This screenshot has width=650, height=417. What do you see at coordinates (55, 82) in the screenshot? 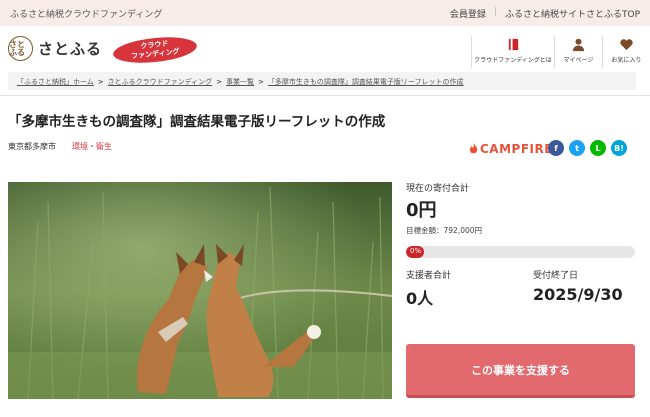
I see `breadcrumb-home: 「ふるさと納税」ホーム` at bounding box center [55, 82].